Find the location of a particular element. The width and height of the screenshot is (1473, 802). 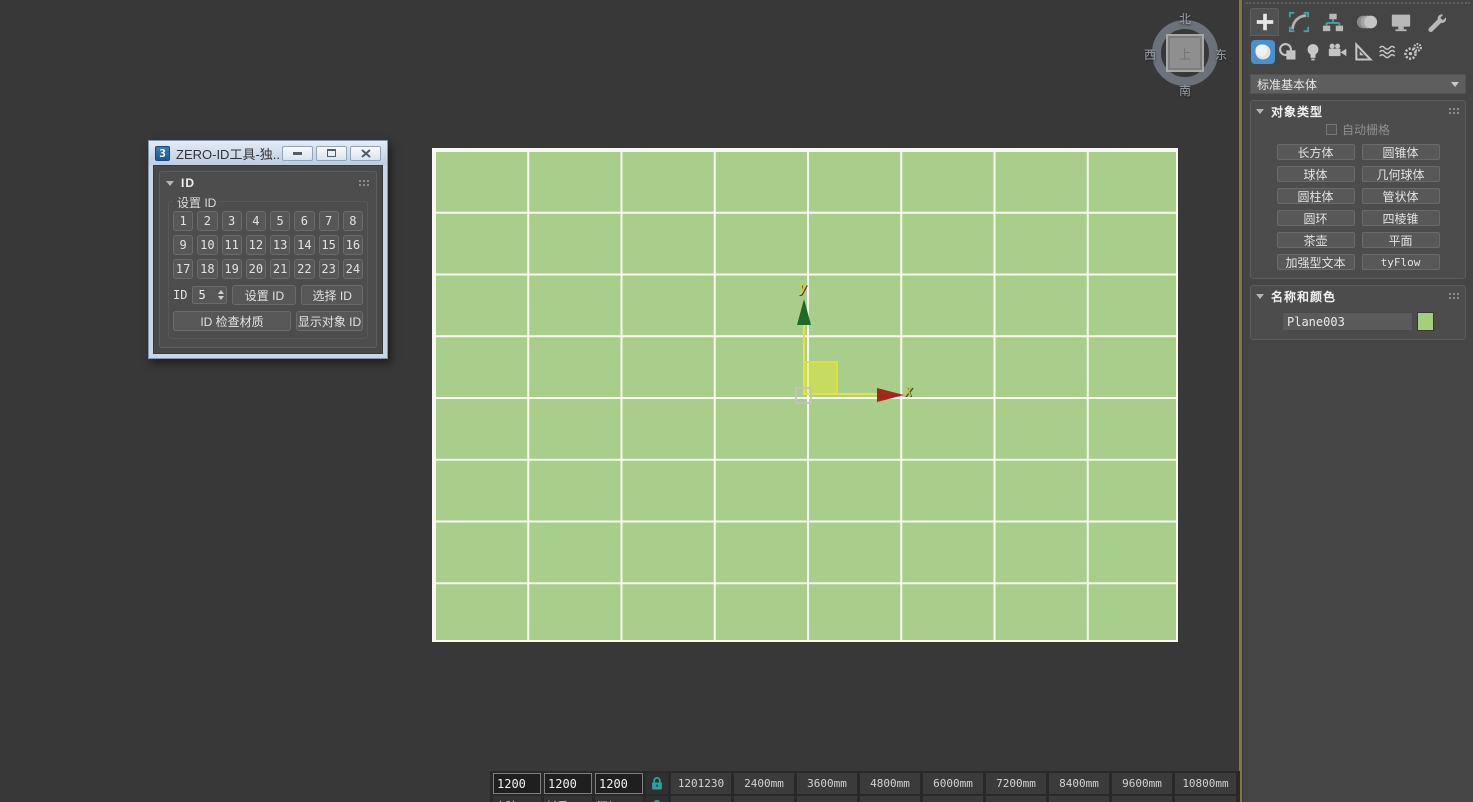

cylinder-button: 圆柱体 is located at coordinates (1315, 196).